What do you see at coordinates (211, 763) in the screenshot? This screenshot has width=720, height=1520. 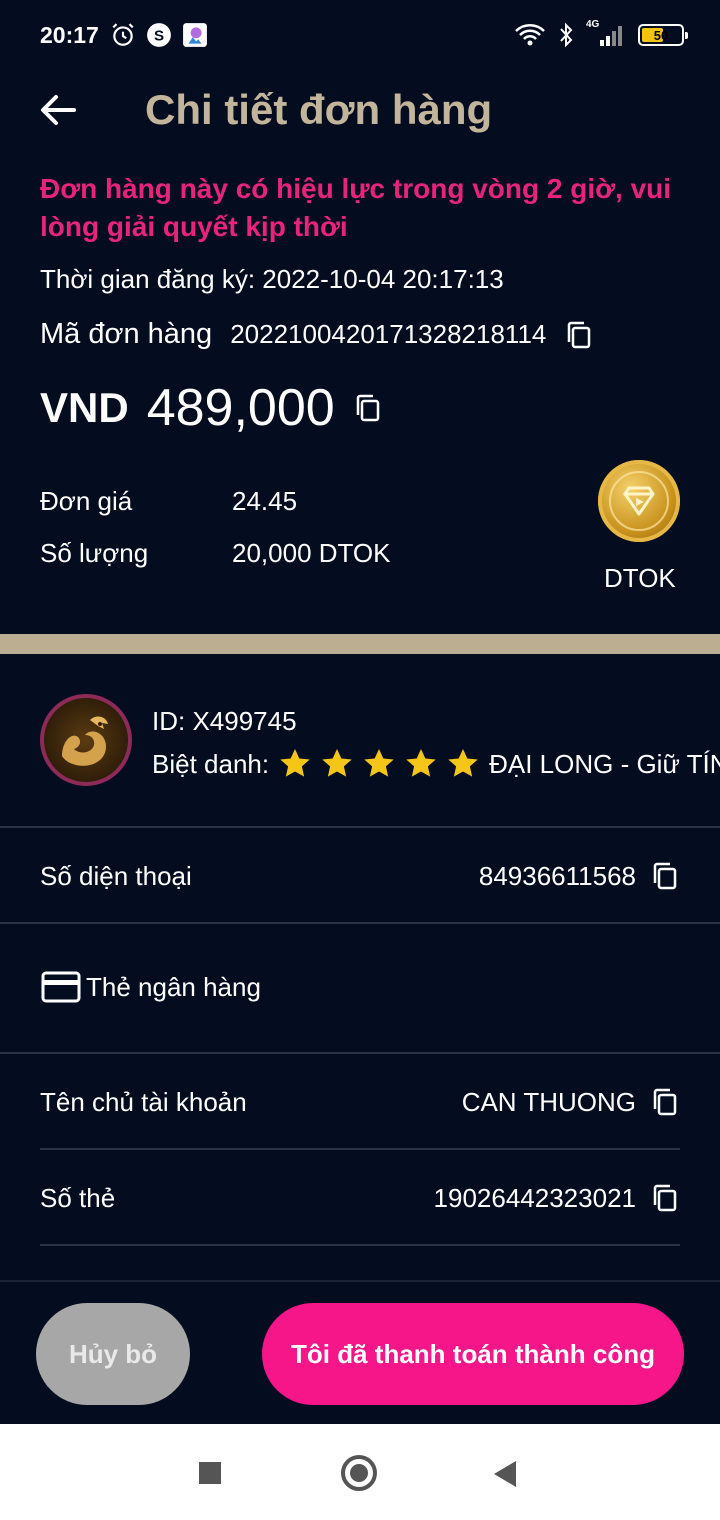 I see `nickname-label: Biệt danh:` at bounding box center [211, 763].